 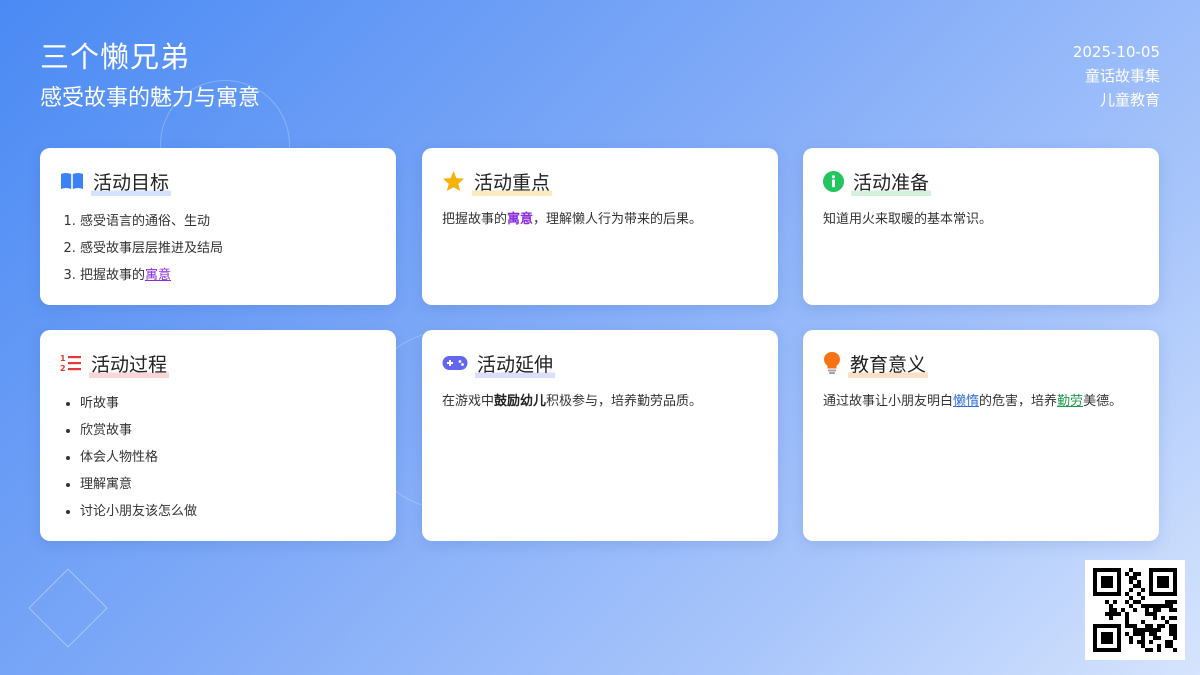 I want to click on card-activity-goals: 活动目标 感受语言的通俗、生动 感受故事层层推进及结局 把握故事的寓意, so click(x=218, y=226).